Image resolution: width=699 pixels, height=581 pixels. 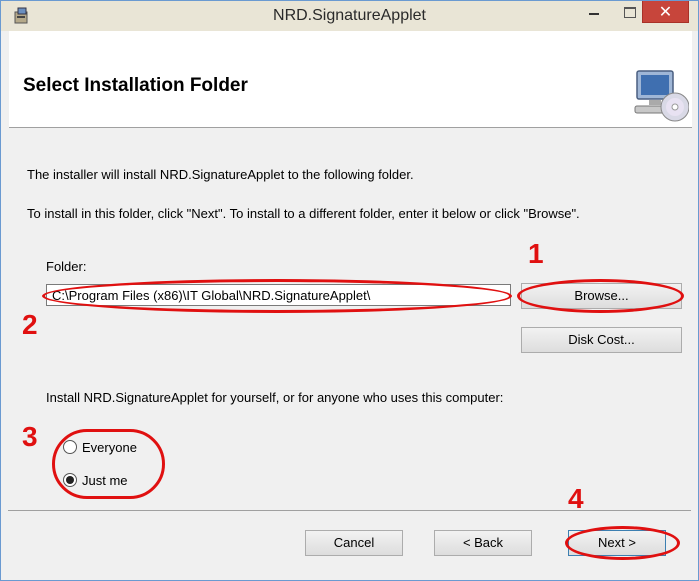 I want to click on title-bar: NRD.SignatureApplet ✕, so click(x=349, y=16).